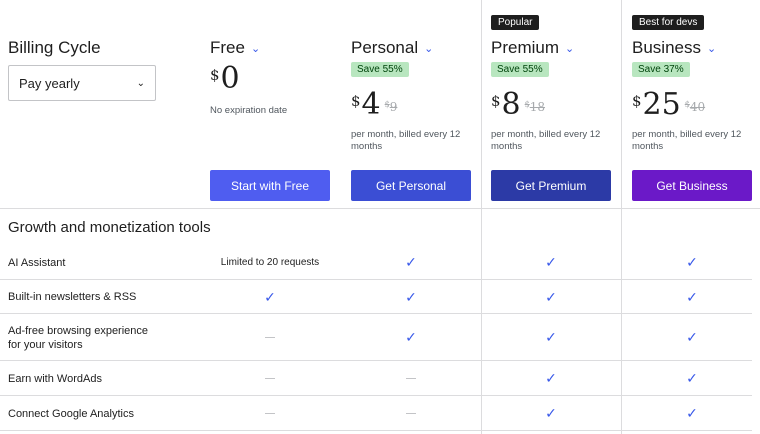  I want to click on feature-label: AI Assistant, so click(37, 262).